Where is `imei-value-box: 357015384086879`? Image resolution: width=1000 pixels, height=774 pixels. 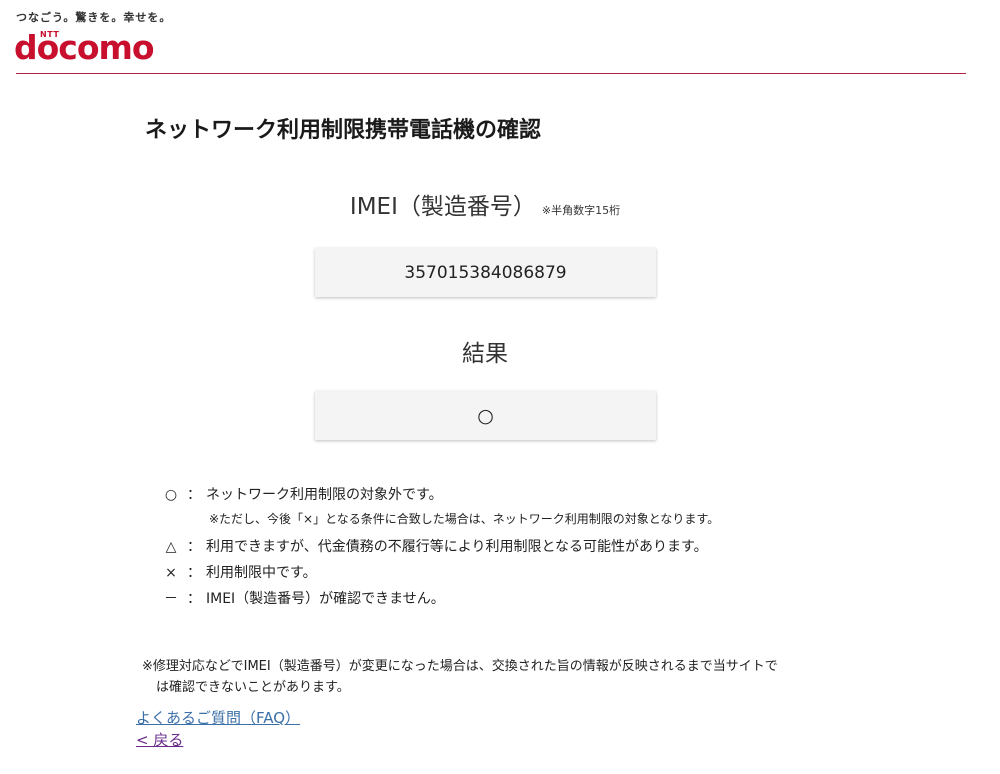
imei-value-box: 357015384086879 is located at coordinates (485, 272).